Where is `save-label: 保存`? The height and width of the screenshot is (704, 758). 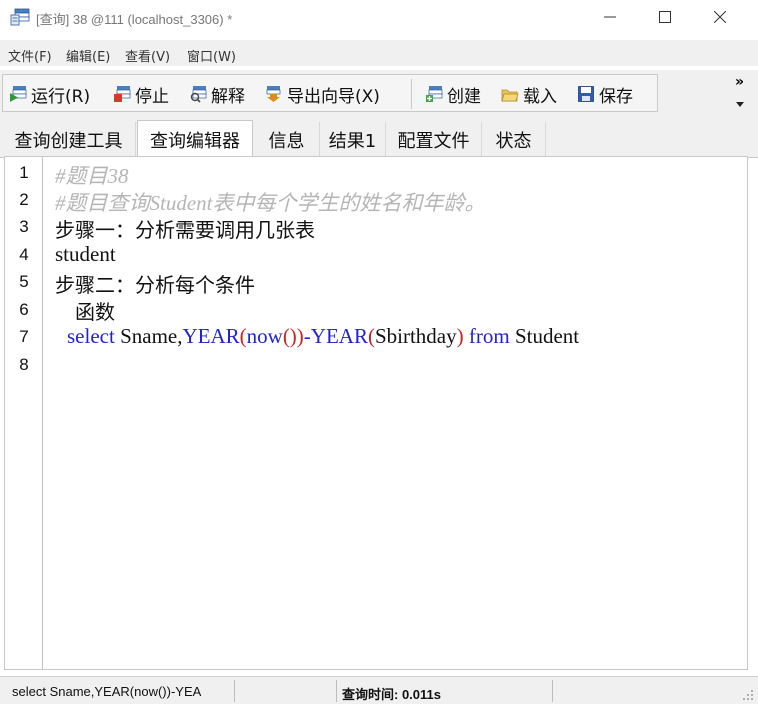
save-label: 保存 is located at coordinates (616, 96).